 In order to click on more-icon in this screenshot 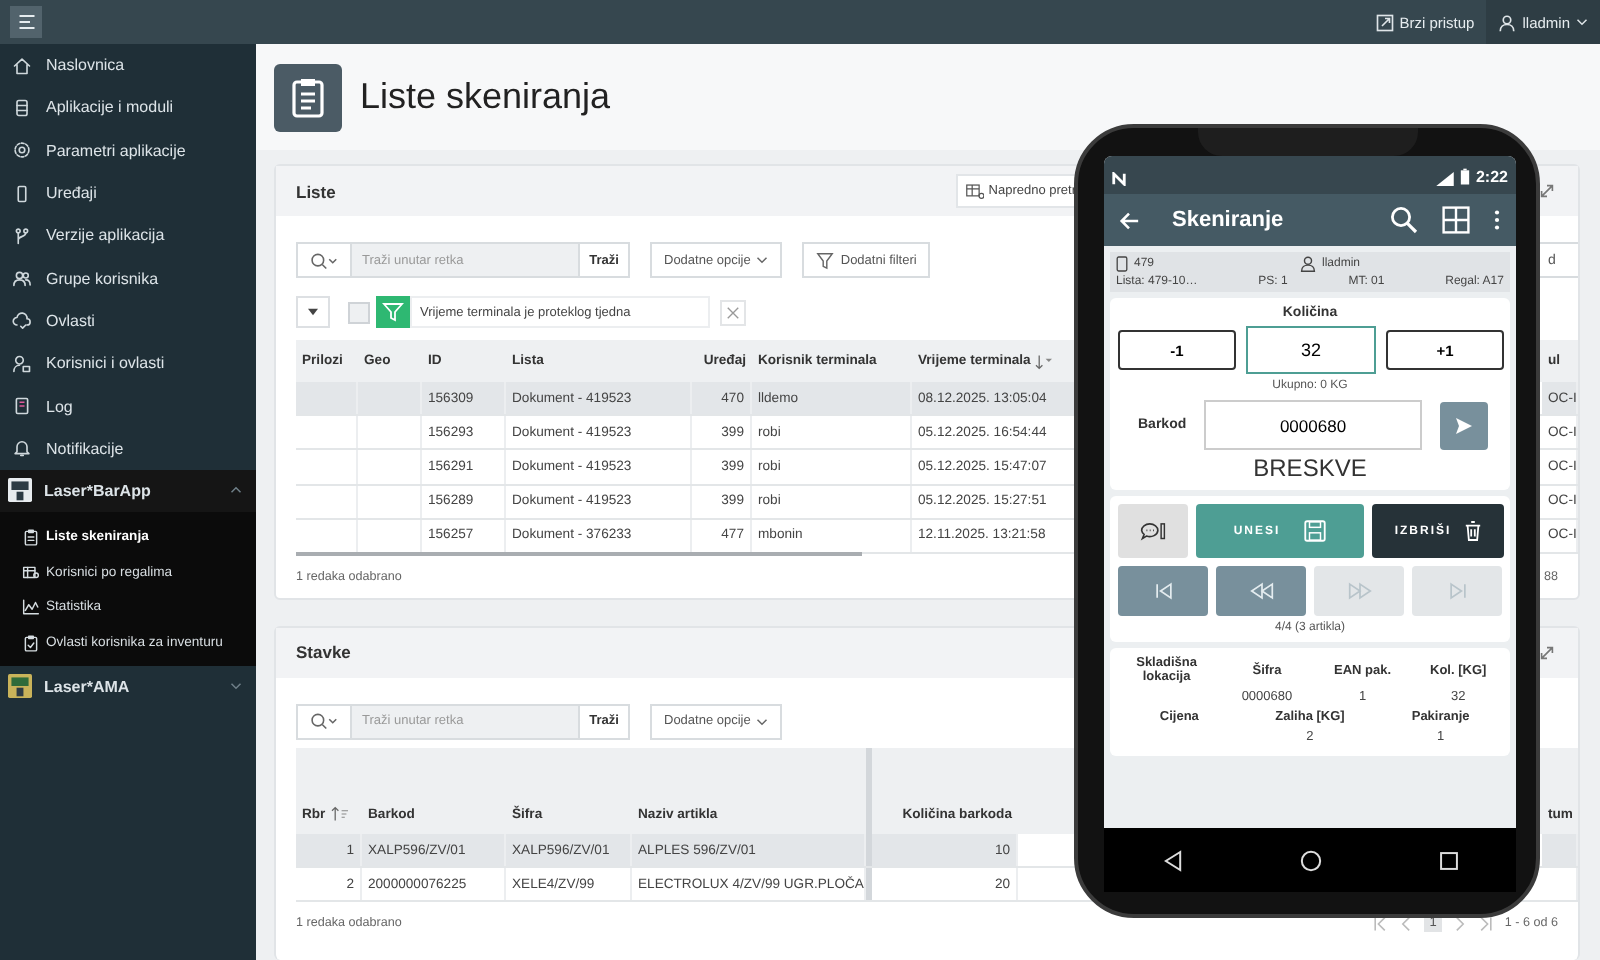, I will do `click(1497, 220)`.